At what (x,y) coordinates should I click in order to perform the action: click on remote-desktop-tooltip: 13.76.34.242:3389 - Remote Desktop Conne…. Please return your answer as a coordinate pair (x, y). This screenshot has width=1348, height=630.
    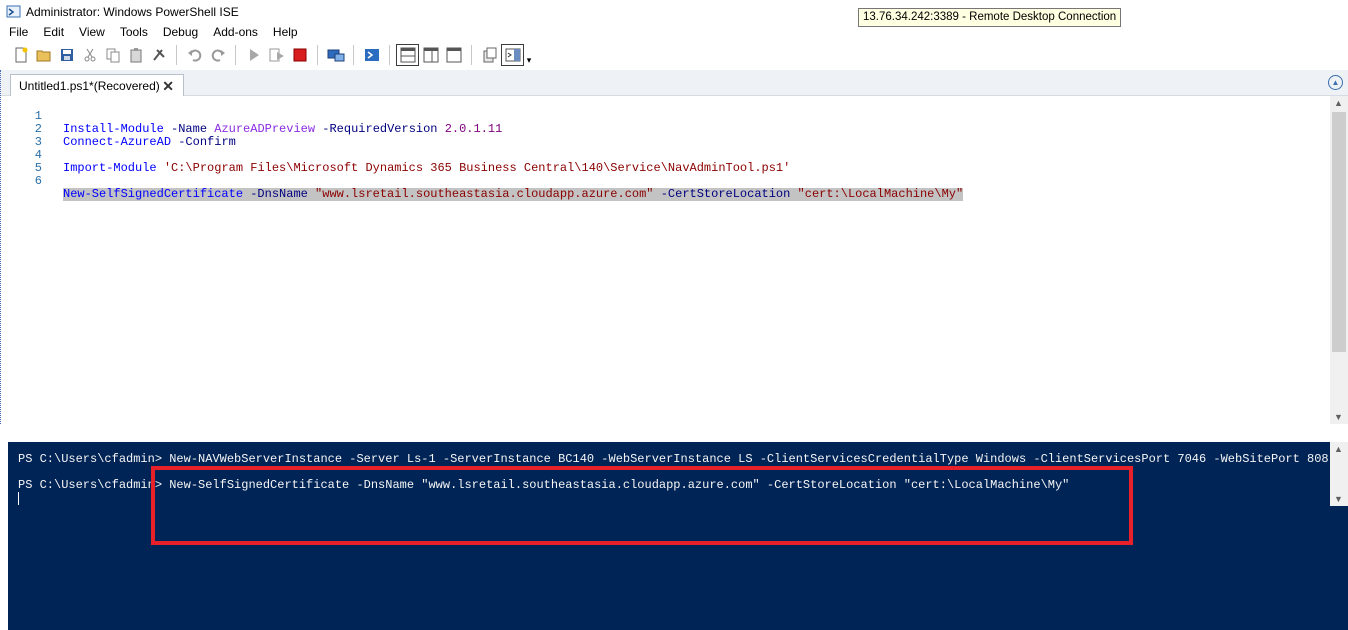
    Looking at the image, I should click on (990, 17).